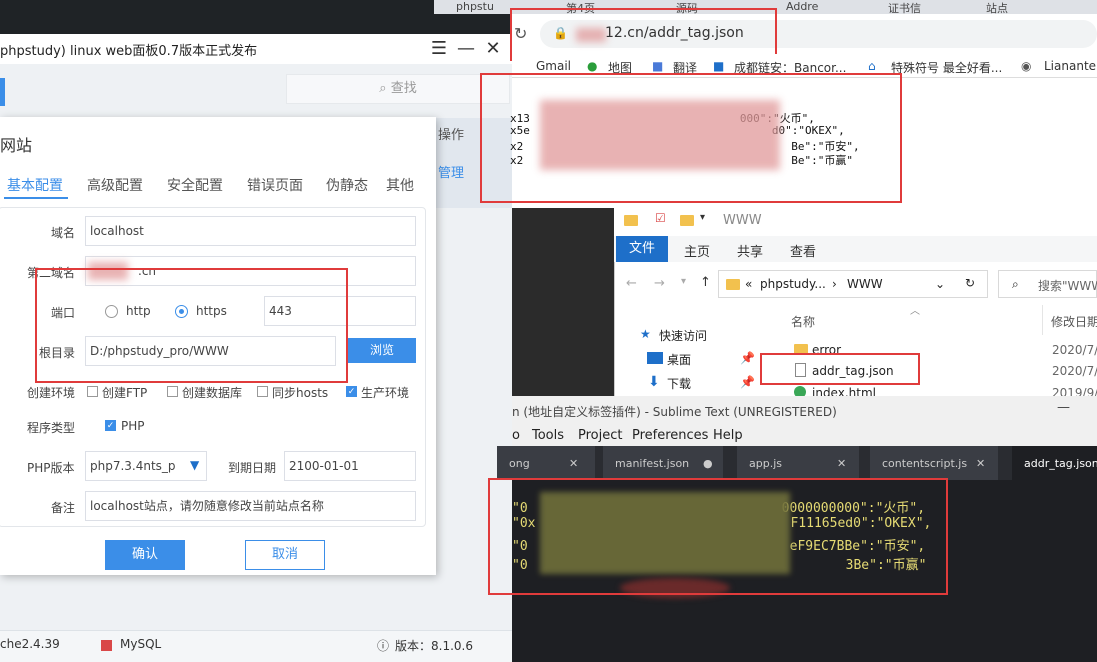 The height and width of the screenshot is (662, 1097). What do you see at coordinates (382, 350) in the screenshot?
I see `browse-button: 浏览` at bounding box center [382, 350].